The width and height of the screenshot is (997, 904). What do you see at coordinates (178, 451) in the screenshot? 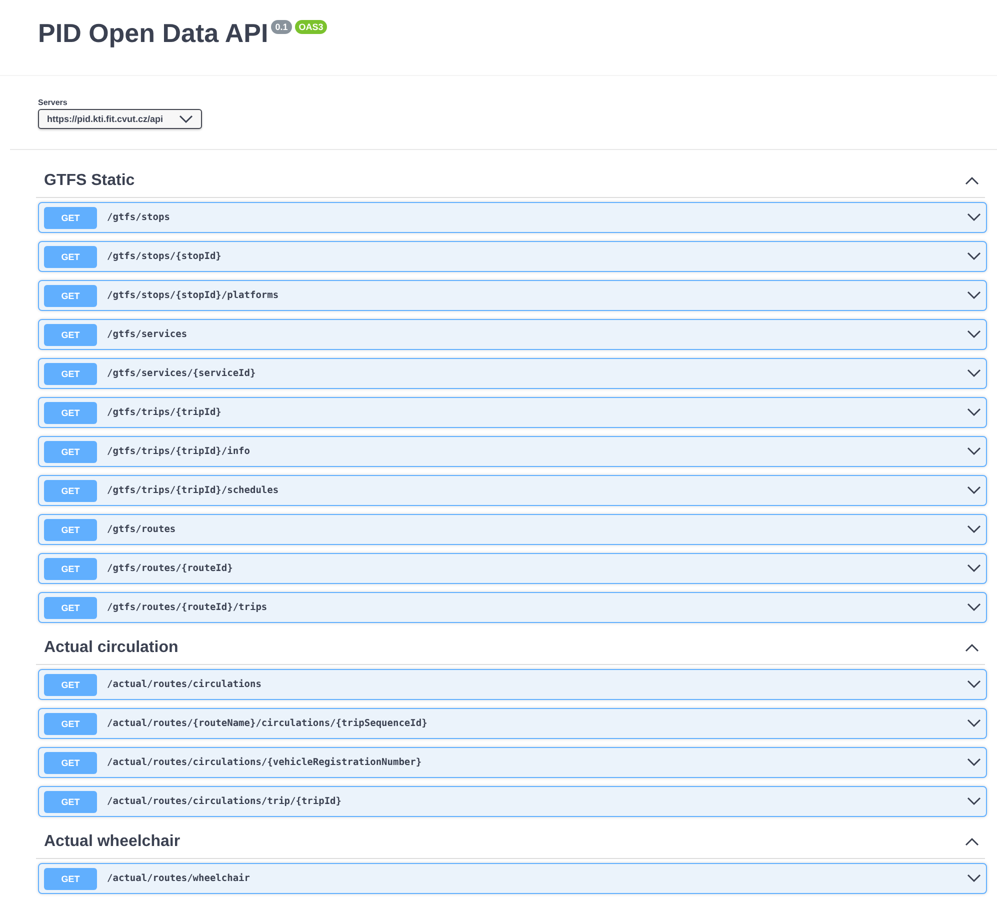
I see `endpoint-path: /gtfs/trips/{tripId}/info` at bounding box center [178, 451].